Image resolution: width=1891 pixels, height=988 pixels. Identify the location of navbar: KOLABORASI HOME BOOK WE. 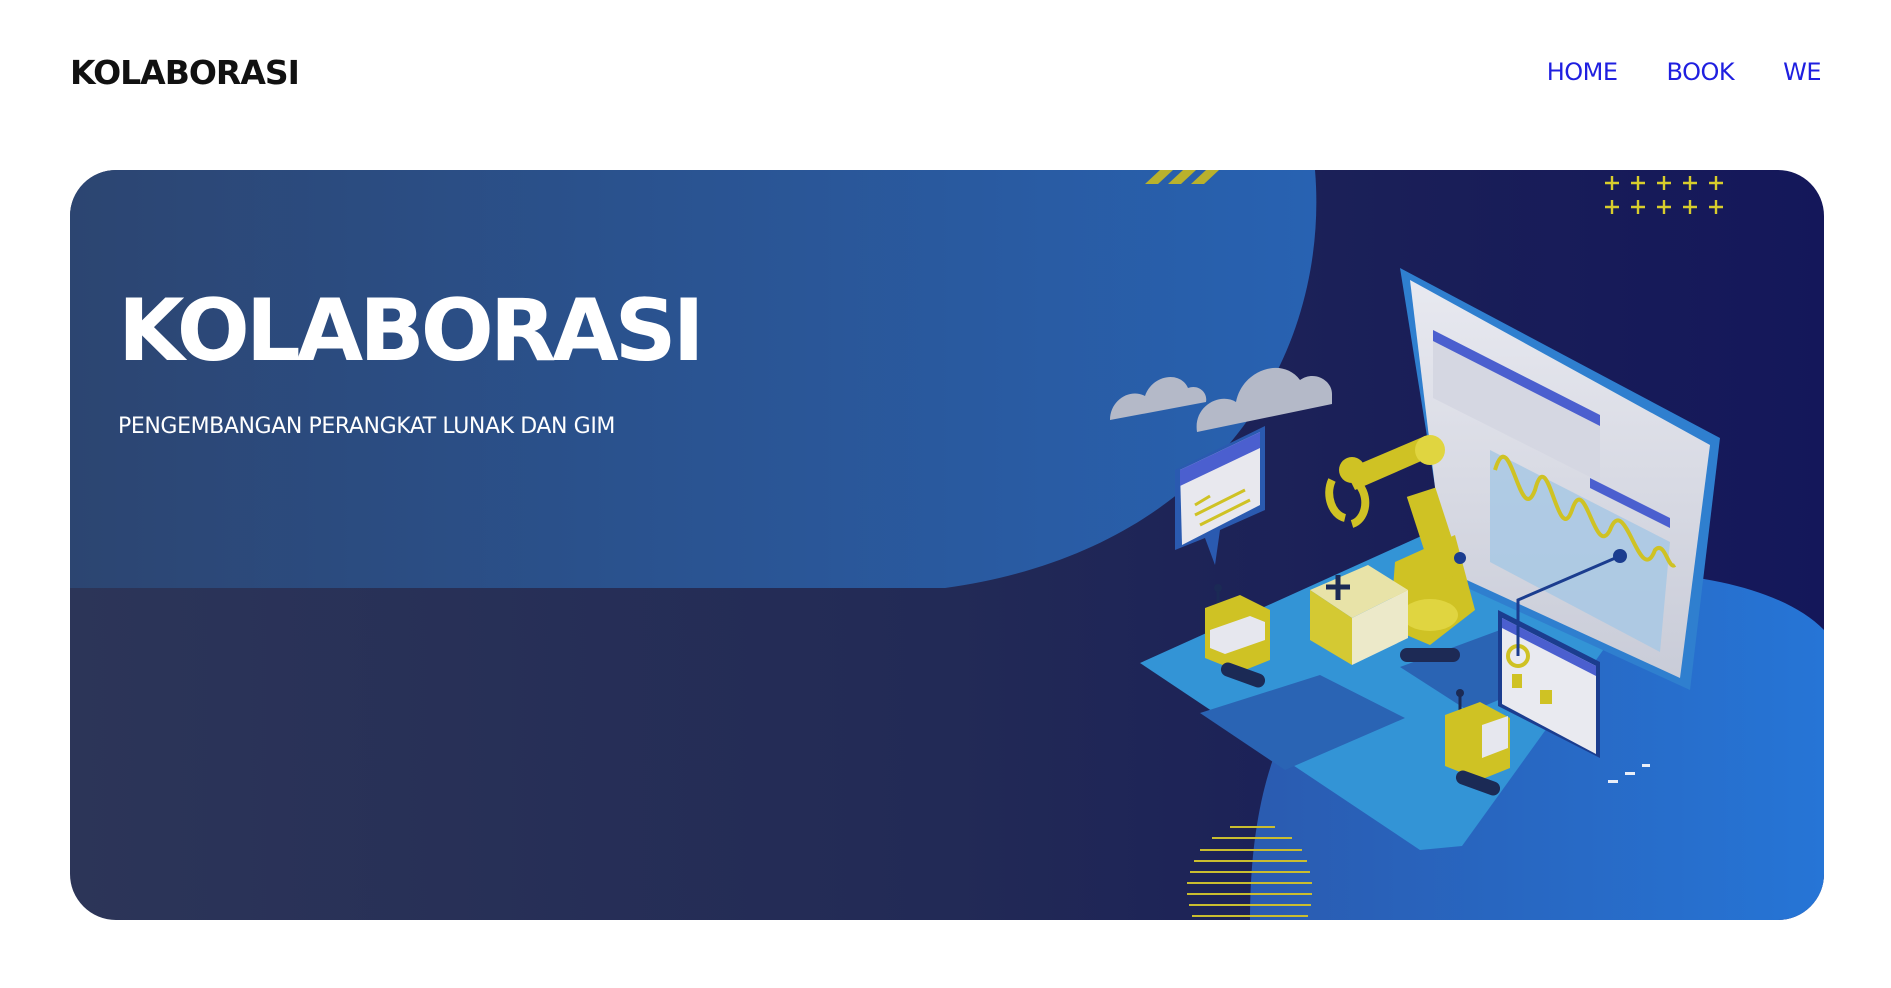
(945, 72).